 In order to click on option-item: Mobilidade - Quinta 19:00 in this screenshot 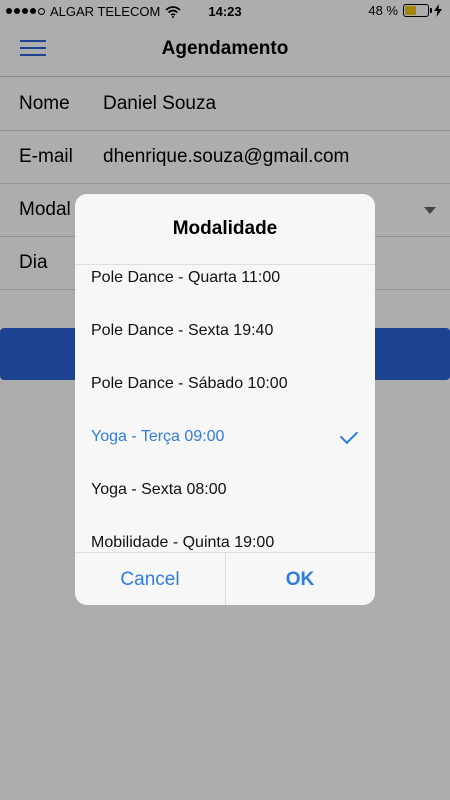, I will do `click(182, 543)`.